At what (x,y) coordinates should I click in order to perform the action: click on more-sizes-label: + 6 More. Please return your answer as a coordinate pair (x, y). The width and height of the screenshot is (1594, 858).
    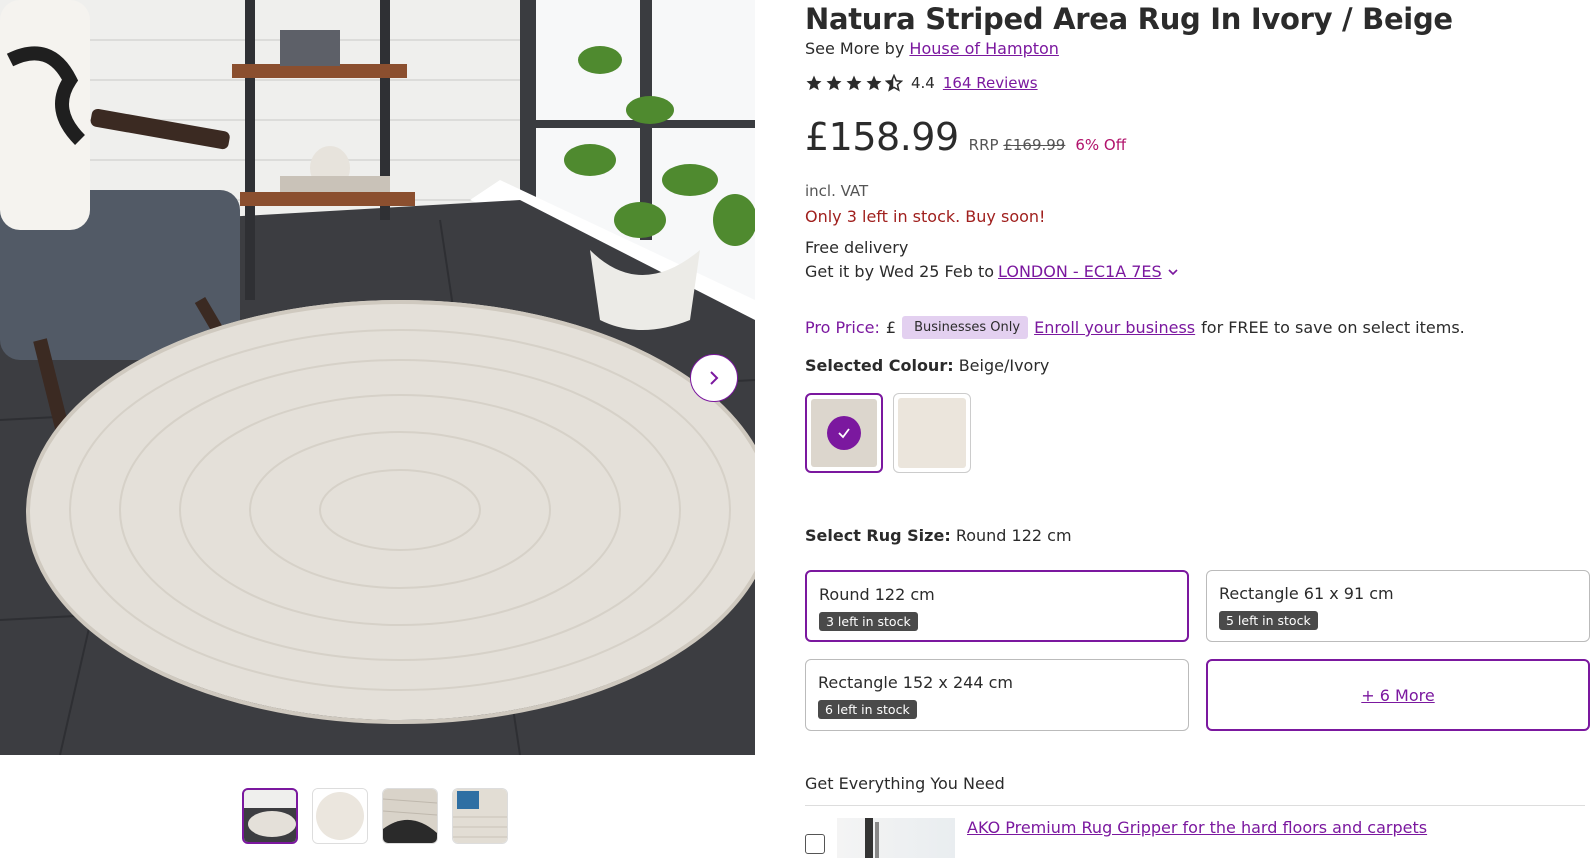
    Looking at the image, I should click on (1398, 695).